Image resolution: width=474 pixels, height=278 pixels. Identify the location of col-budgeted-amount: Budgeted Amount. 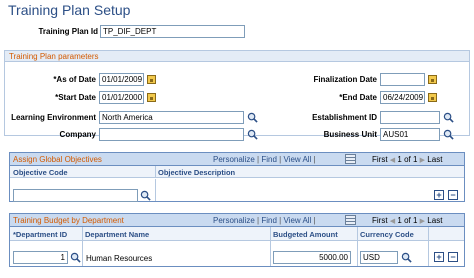
(305, 234).